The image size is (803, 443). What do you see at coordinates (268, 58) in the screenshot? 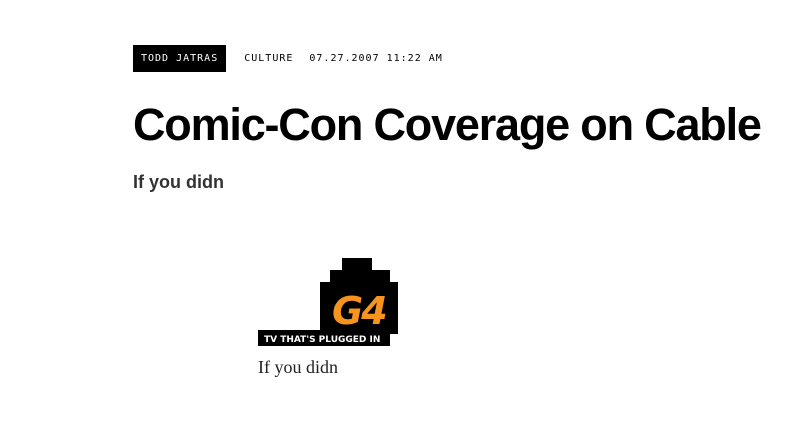
I see `category-link: CULTURE` at bounding box center [268, 58].